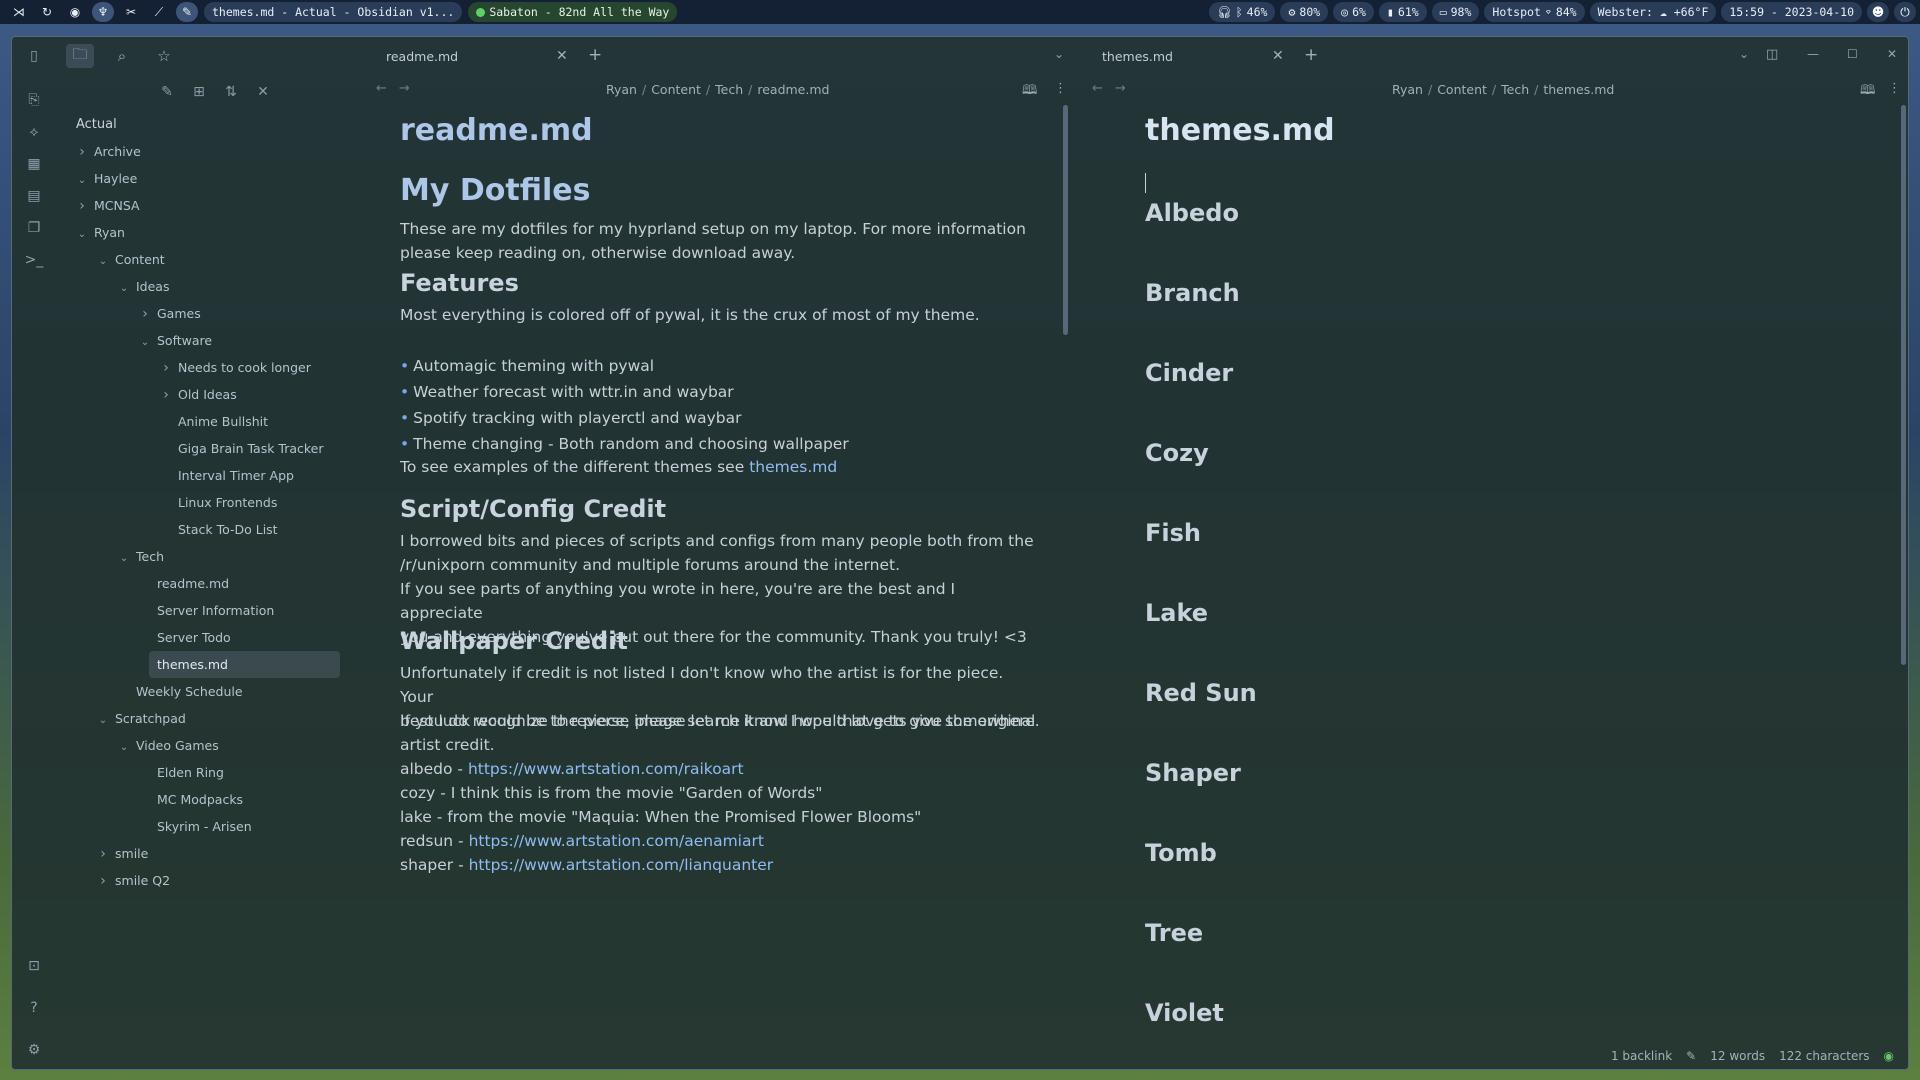  What do you see at coordinates (206, 691) in the screenshot?
I see `tree-file: Weekly Schedule` at bounding box center [206, 691].